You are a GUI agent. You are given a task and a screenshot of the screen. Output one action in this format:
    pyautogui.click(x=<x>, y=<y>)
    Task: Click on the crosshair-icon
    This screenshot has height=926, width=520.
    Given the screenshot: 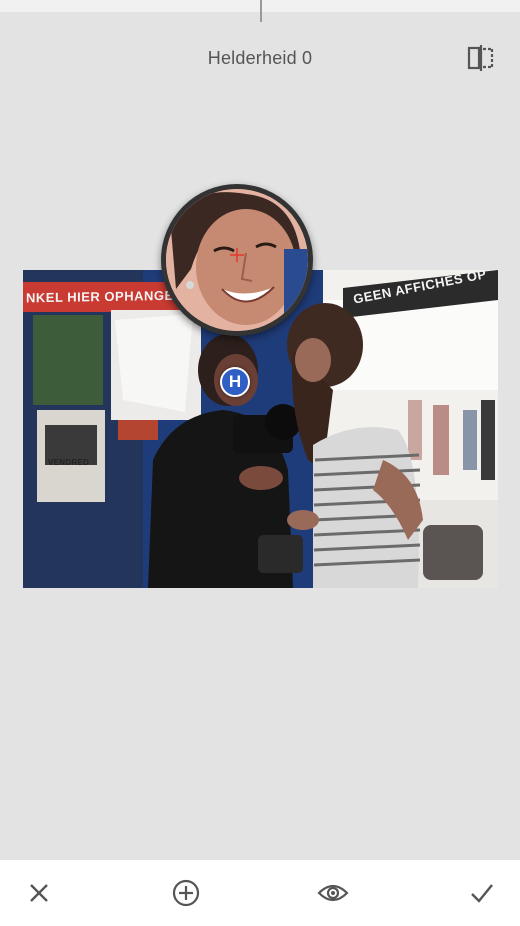 What is the action you would take?
    pyautogui.click(x=237, y=255)
    